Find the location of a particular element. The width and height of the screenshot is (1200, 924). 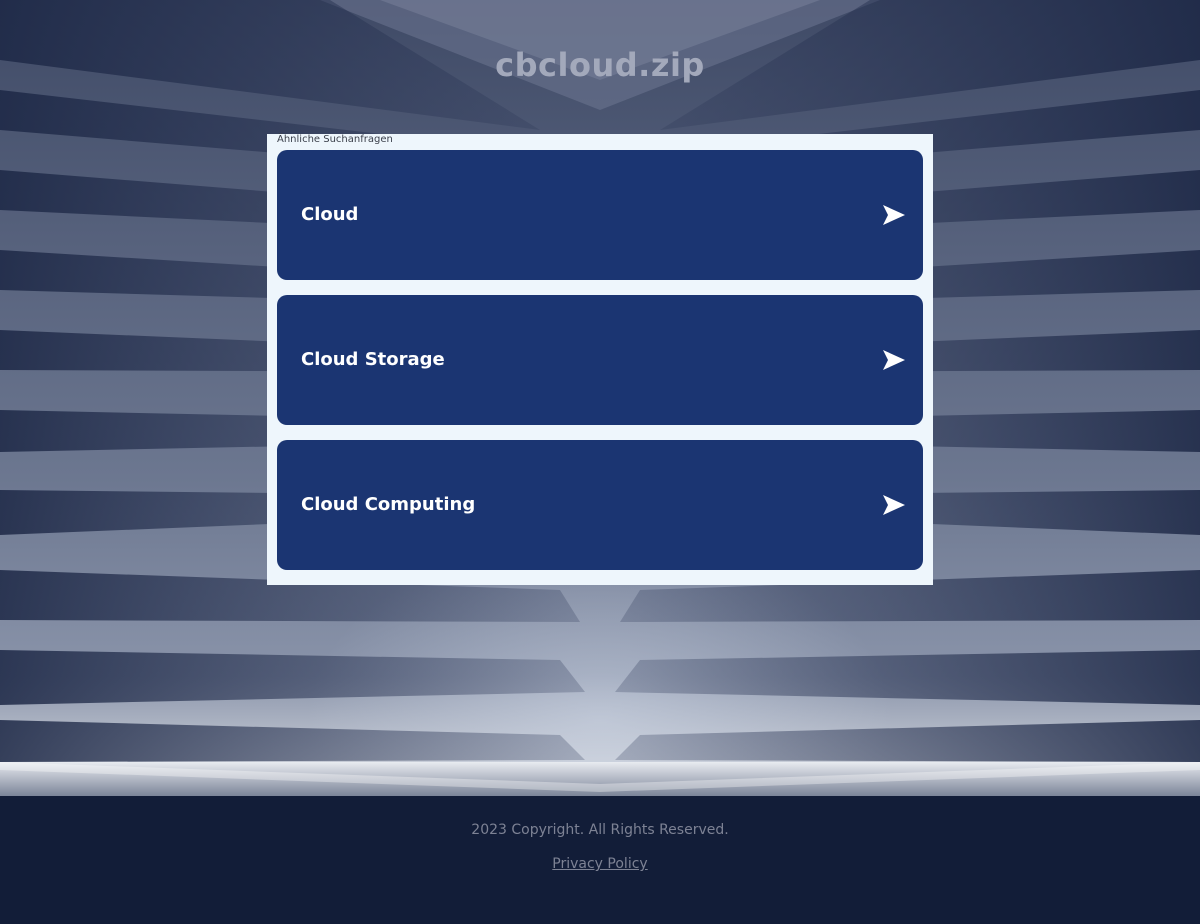

privacy-policy-link: Privacy Policy is located at coordinates (599, 864).